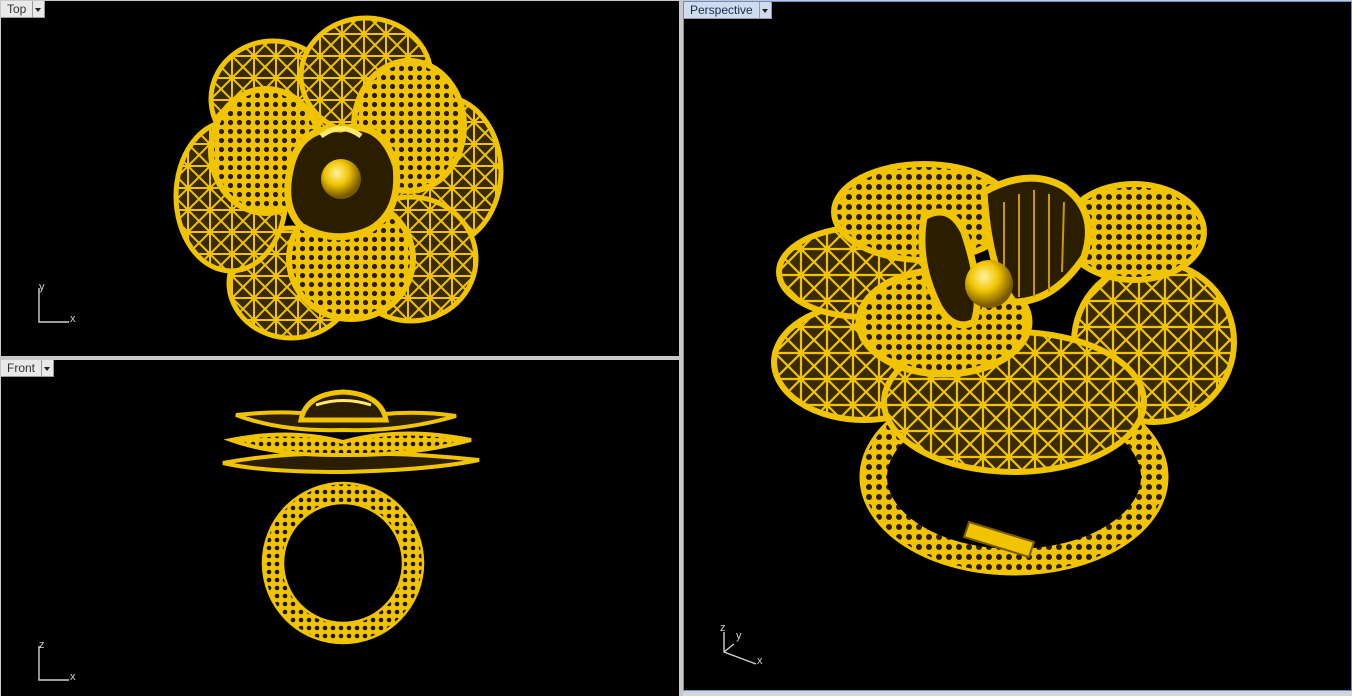 The image size is (1352, 696). Describe the element at coordinates (58, 305) in the screenshot. I see `axis-widget-icon: y x` at that location.